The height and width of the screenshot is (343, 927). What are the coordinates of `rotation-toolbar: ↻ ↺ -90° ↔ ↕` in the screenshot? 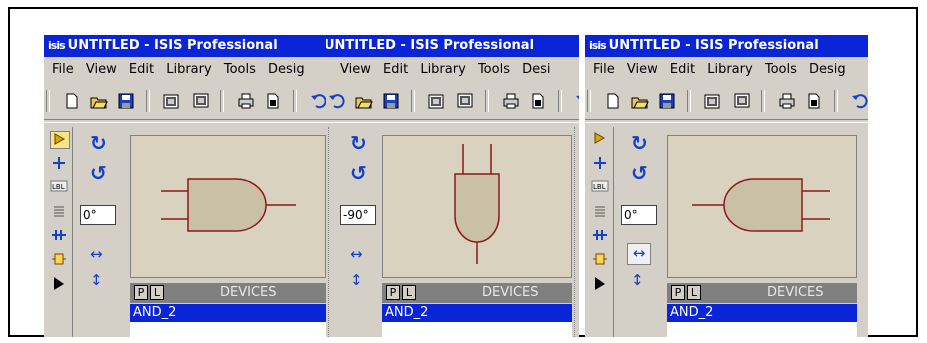 It's located at (360, 232).